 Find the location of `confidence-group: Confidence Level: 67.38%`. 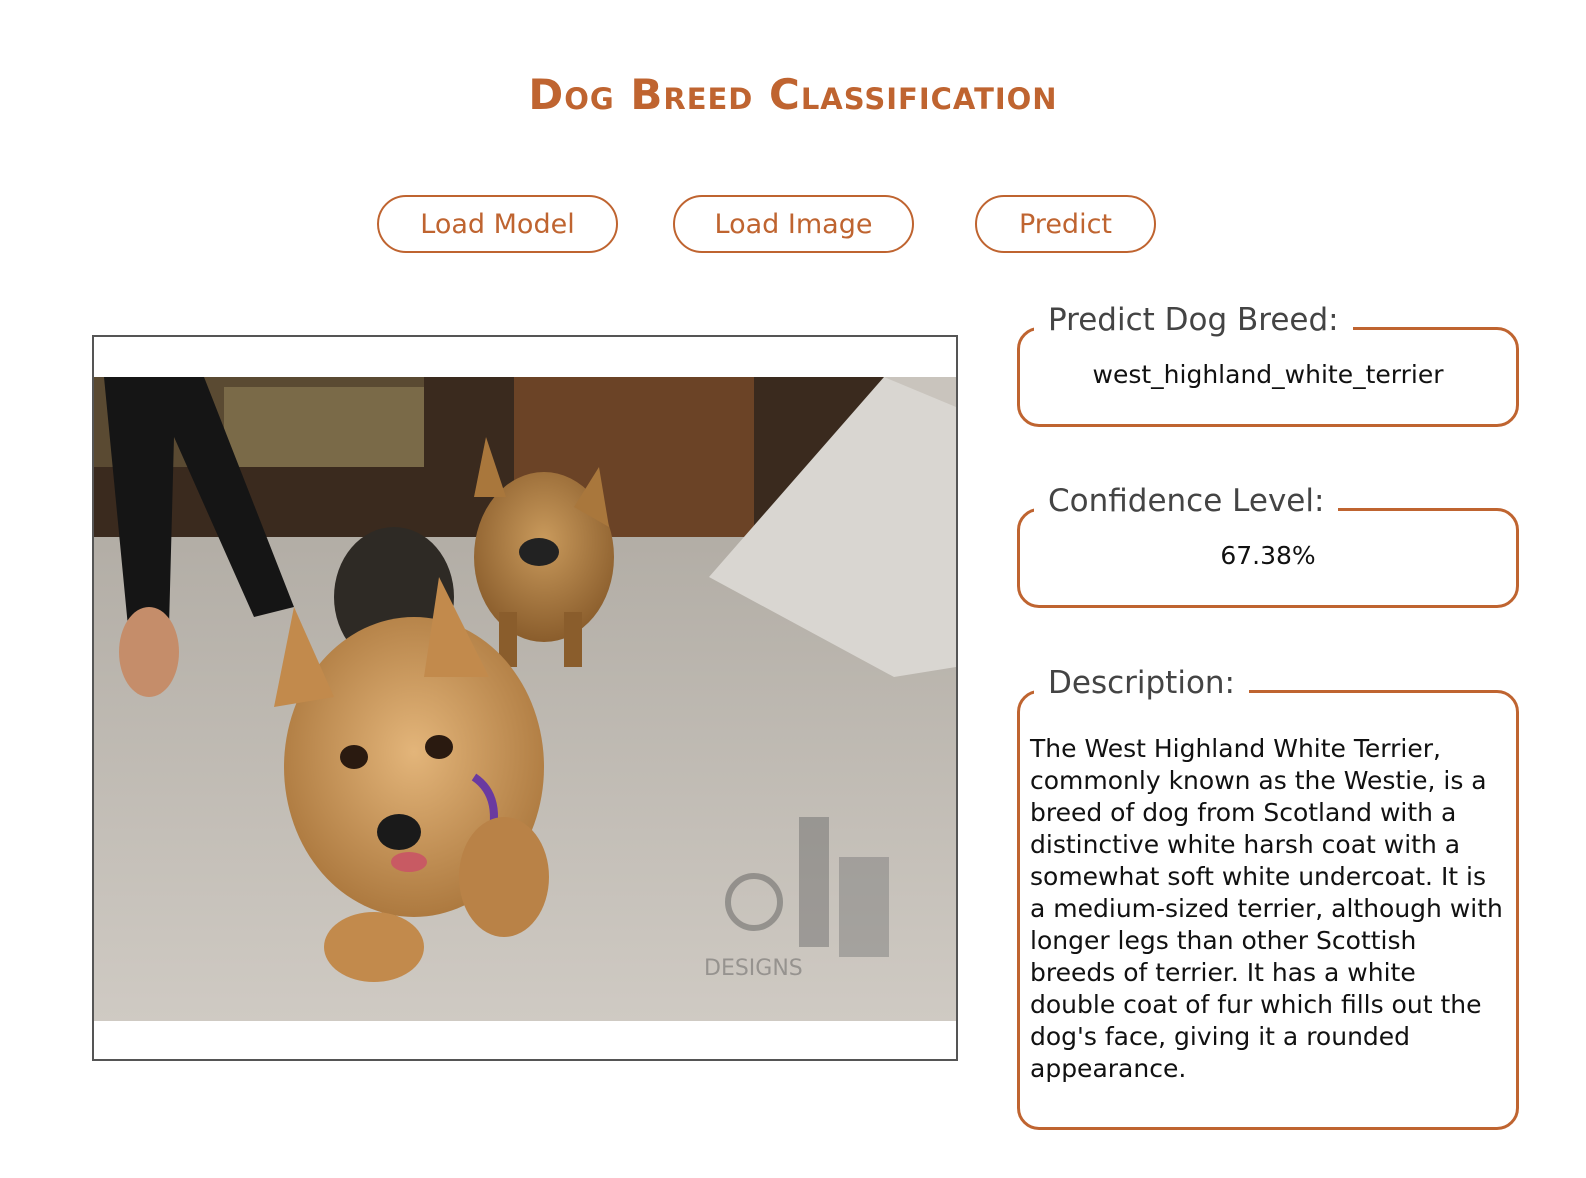

confidence-group: Confidence Level: 67.38% is located at coordinates (1268, 544).